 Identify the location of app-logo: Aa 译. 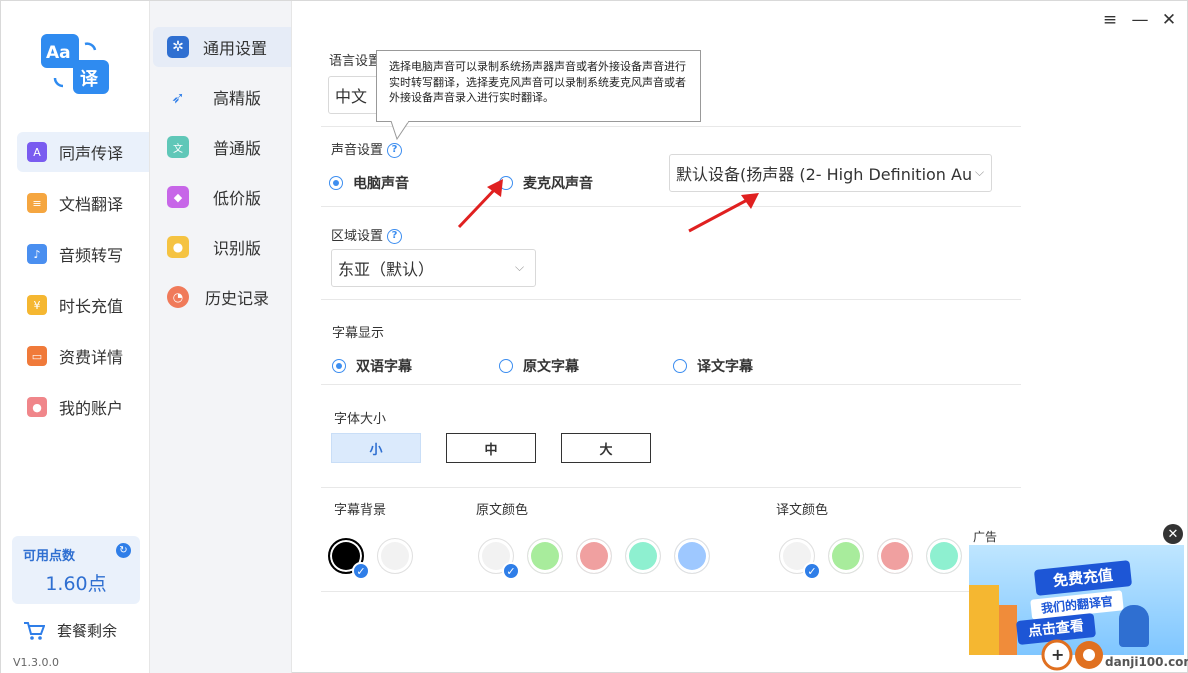
(75, 64).